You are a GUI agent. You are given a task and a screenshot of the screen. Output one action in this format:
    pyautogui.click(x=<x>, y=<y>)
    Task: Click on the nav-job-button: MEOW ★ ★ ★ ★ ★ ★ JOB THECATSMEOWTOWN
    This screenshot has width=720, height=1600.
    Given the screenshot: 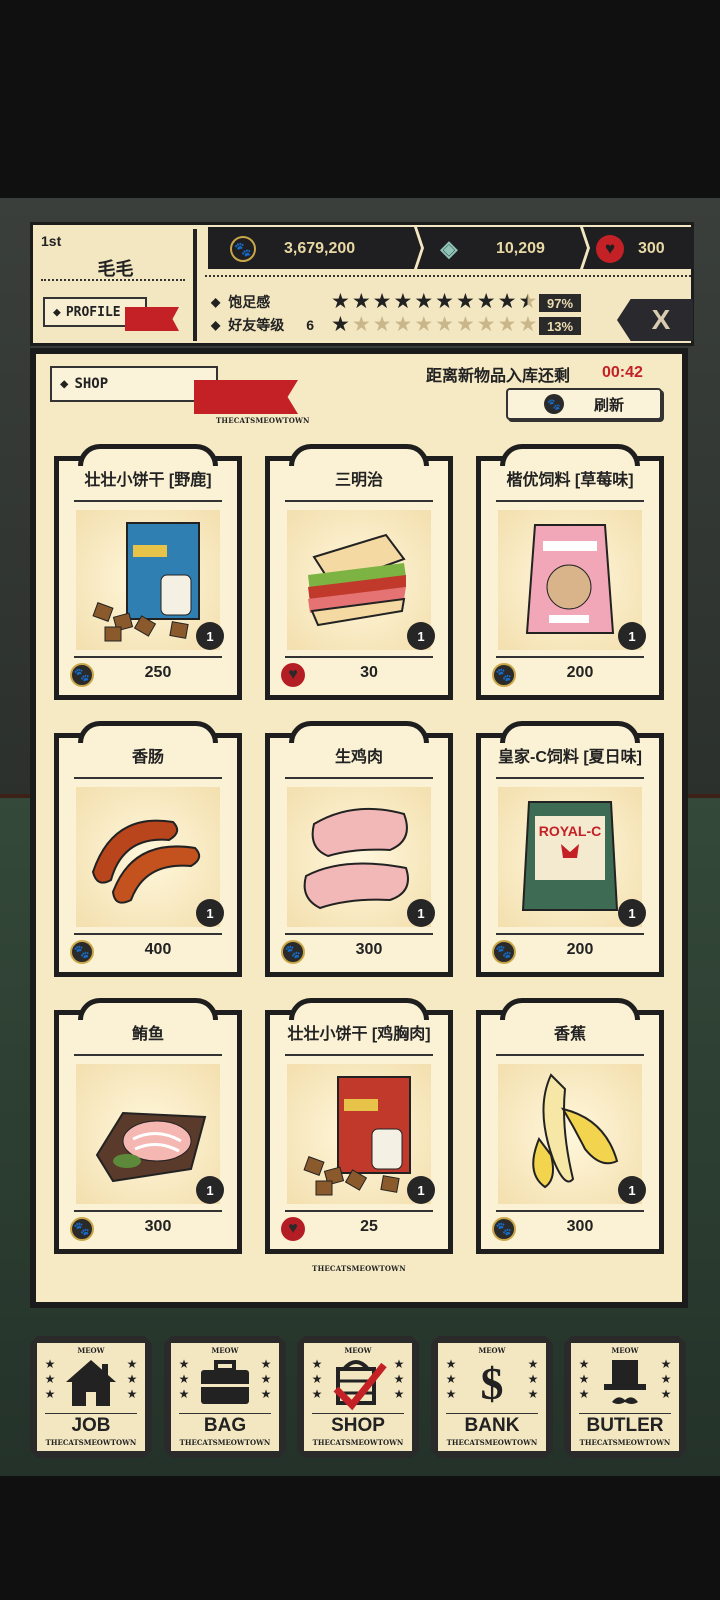 What is the action you would take?
    pyautogui.click(x=91, y=1397)
    